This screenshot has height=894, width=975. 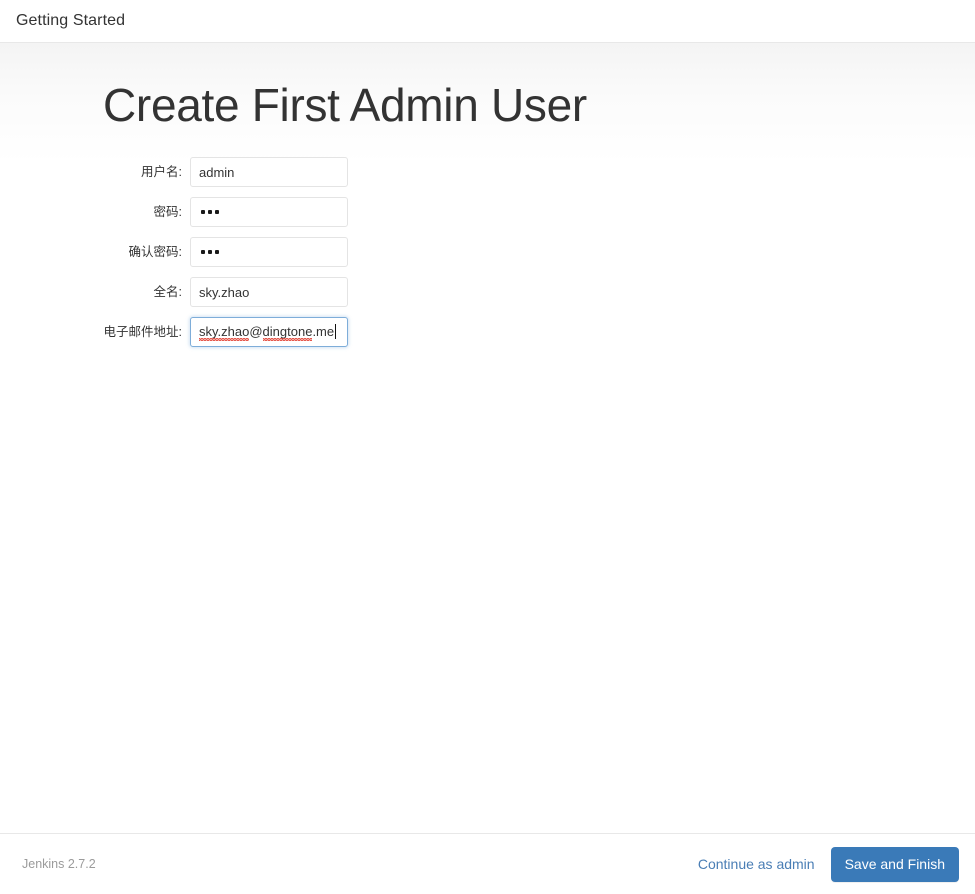 I want to click on app-header: Getting Started, so click(x=487, y=21).